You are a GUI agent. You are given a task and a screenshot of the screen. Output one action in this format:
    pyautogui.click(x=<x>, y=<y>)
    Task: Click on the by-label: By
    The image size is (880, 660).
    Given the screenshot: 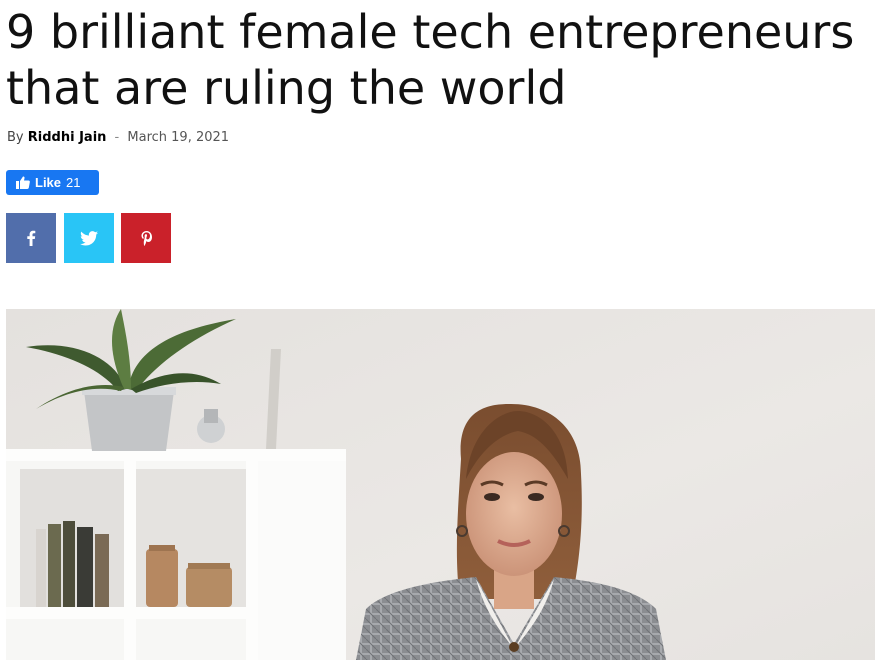 What is the action you would take?
    pyautogui.click(x=15, y=137)
    